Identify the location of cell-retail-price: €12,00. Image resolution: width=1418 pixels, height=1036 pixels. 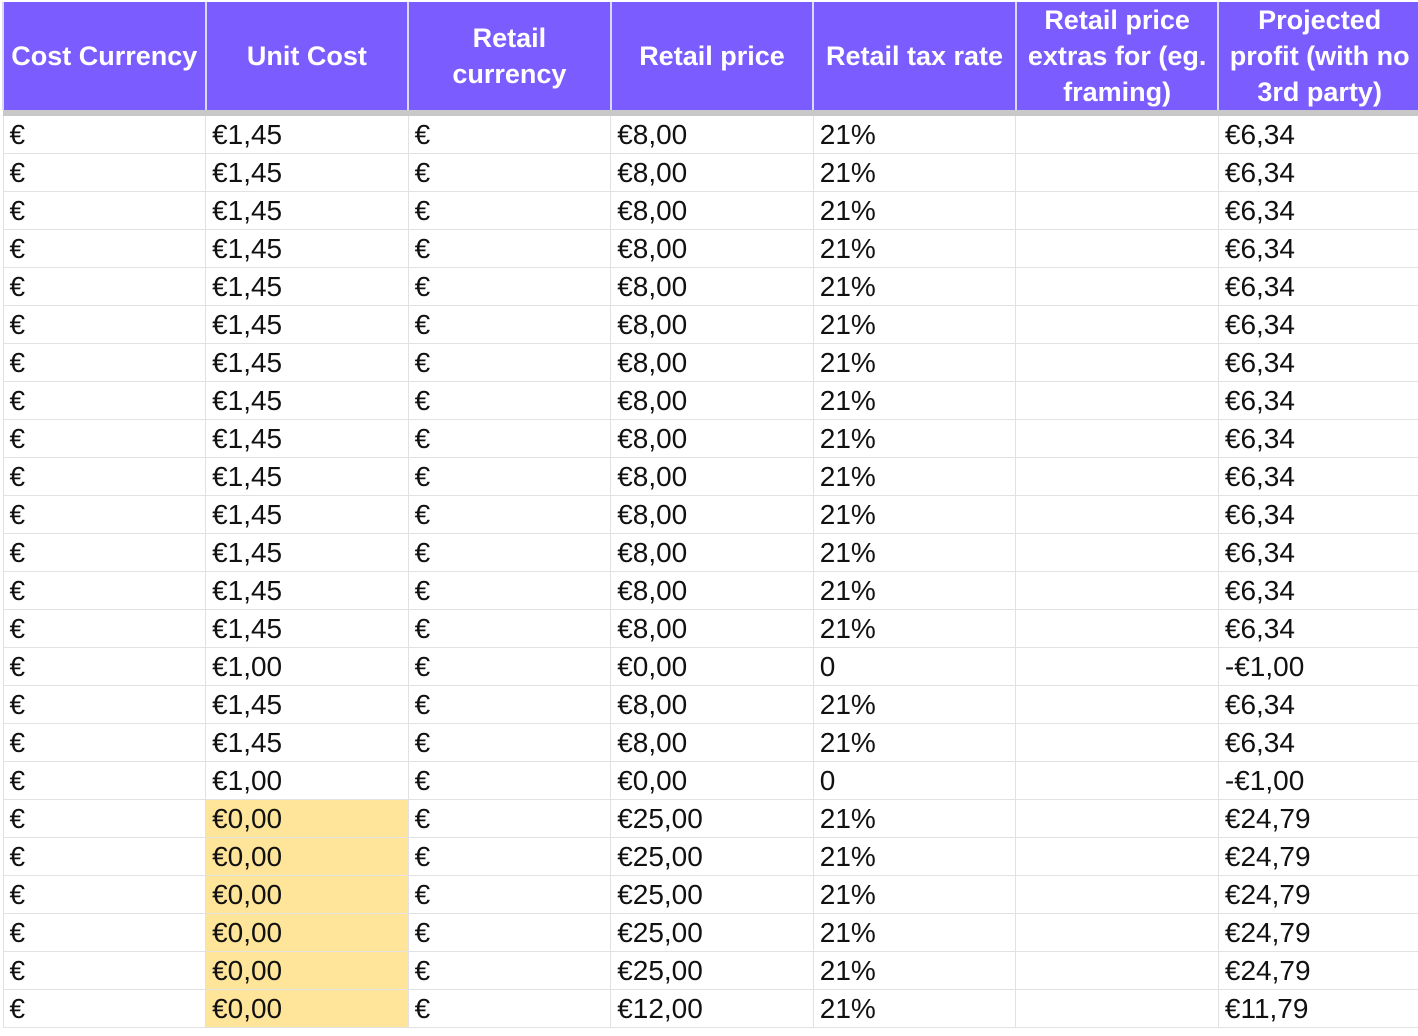
(712, 1008).